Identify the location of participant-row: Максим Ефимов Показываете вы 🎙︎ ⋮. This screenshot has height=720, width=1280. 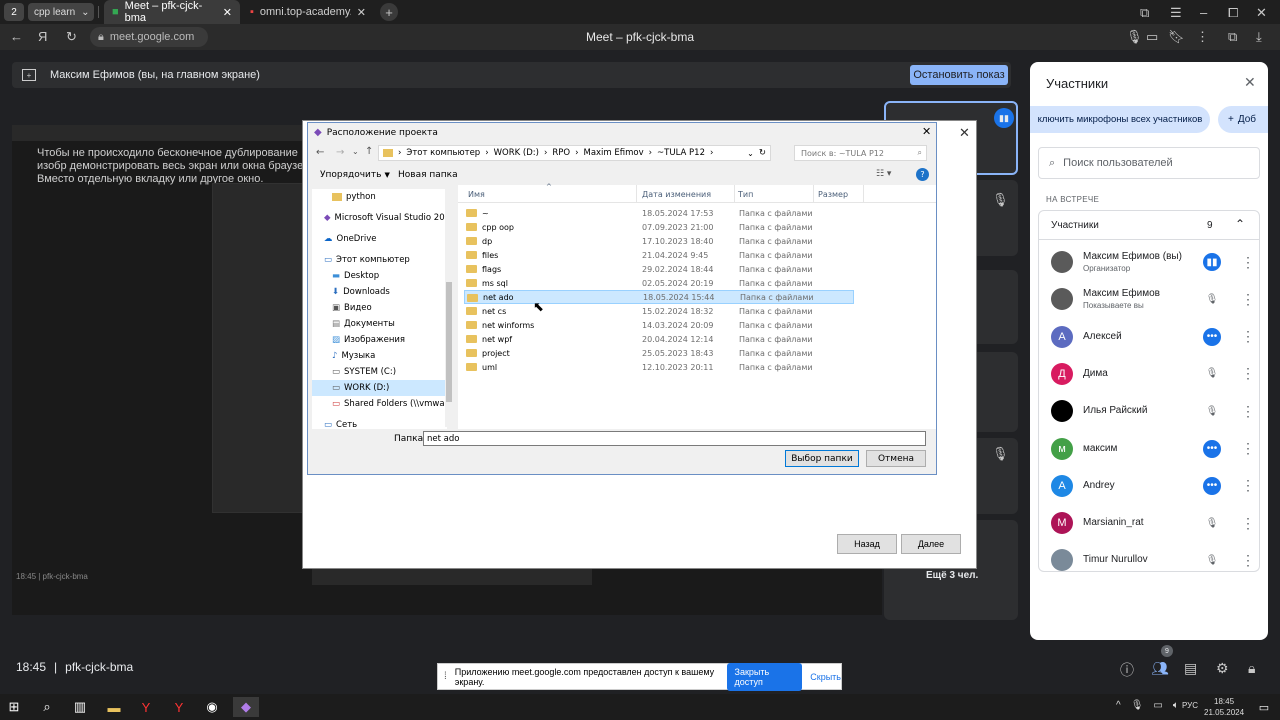
(1150, 299).